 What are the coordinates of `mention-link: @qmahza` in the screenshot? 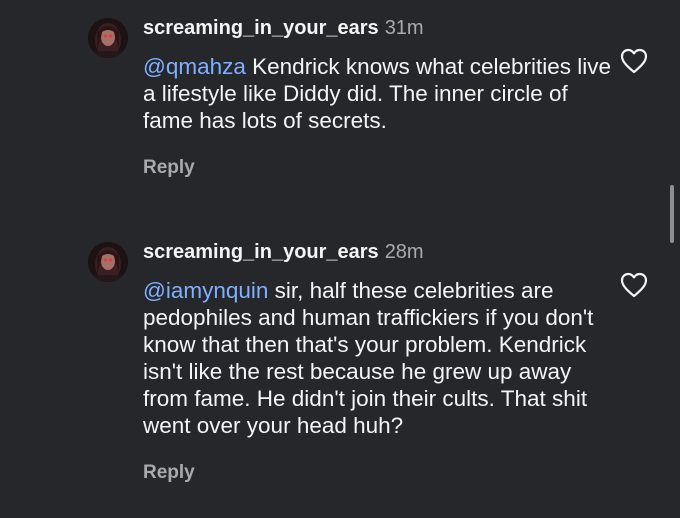 It's located at (194, 66).